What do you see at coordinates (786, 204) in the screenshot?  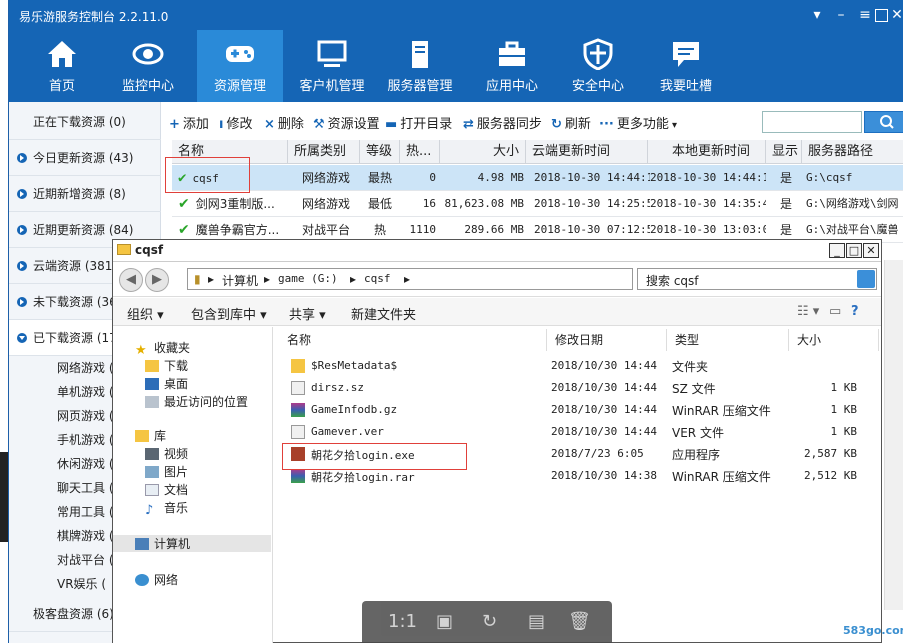 I see `cell-show: 是` at bounding box center [786, 204].